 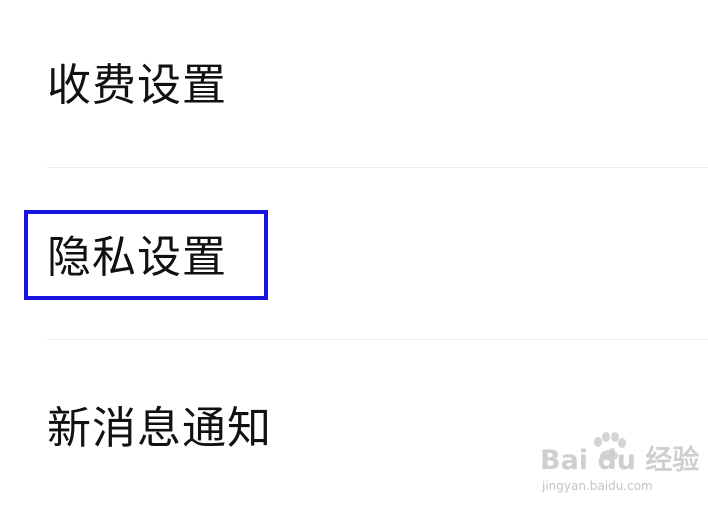 What do you see at coordinates (137, 85) in the screenshot?
I see `settings-item-label: 收费设置` at bounding box center [137, 85].